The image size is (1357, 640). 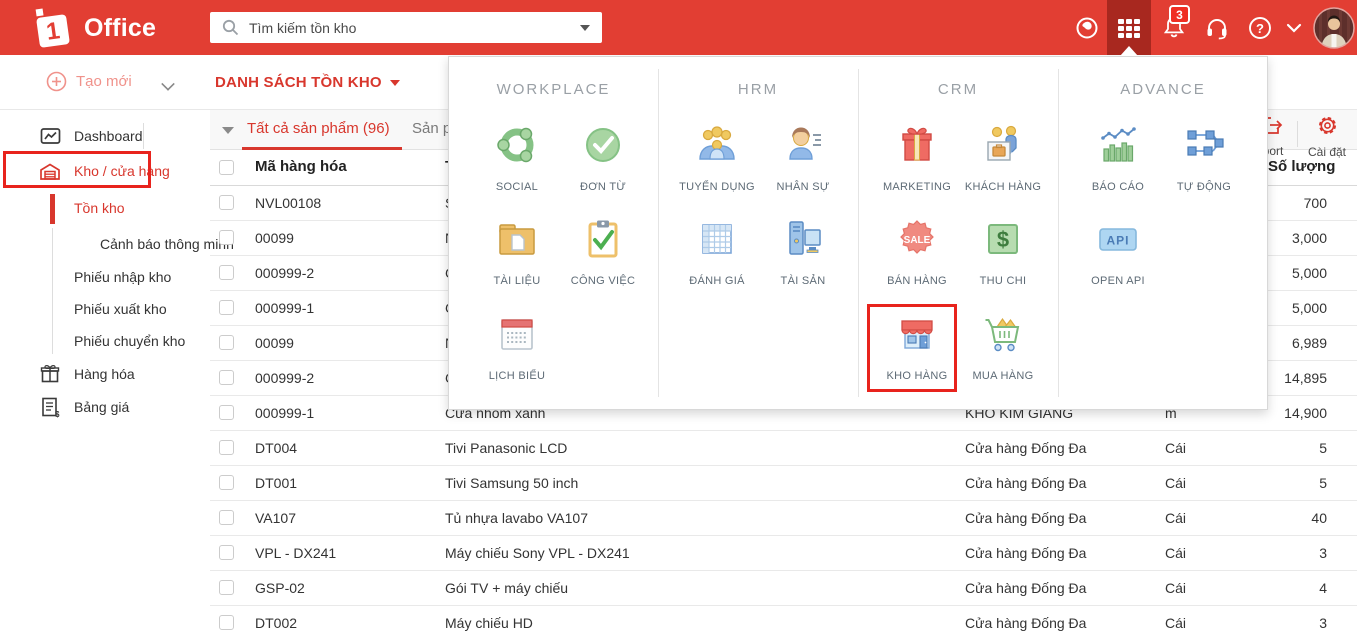 What do you see at coordinates (917, 347) in the screenshot?
I see `menu-app-kho-hàng: KHO HÀNG` at bounding box center [917, 347].